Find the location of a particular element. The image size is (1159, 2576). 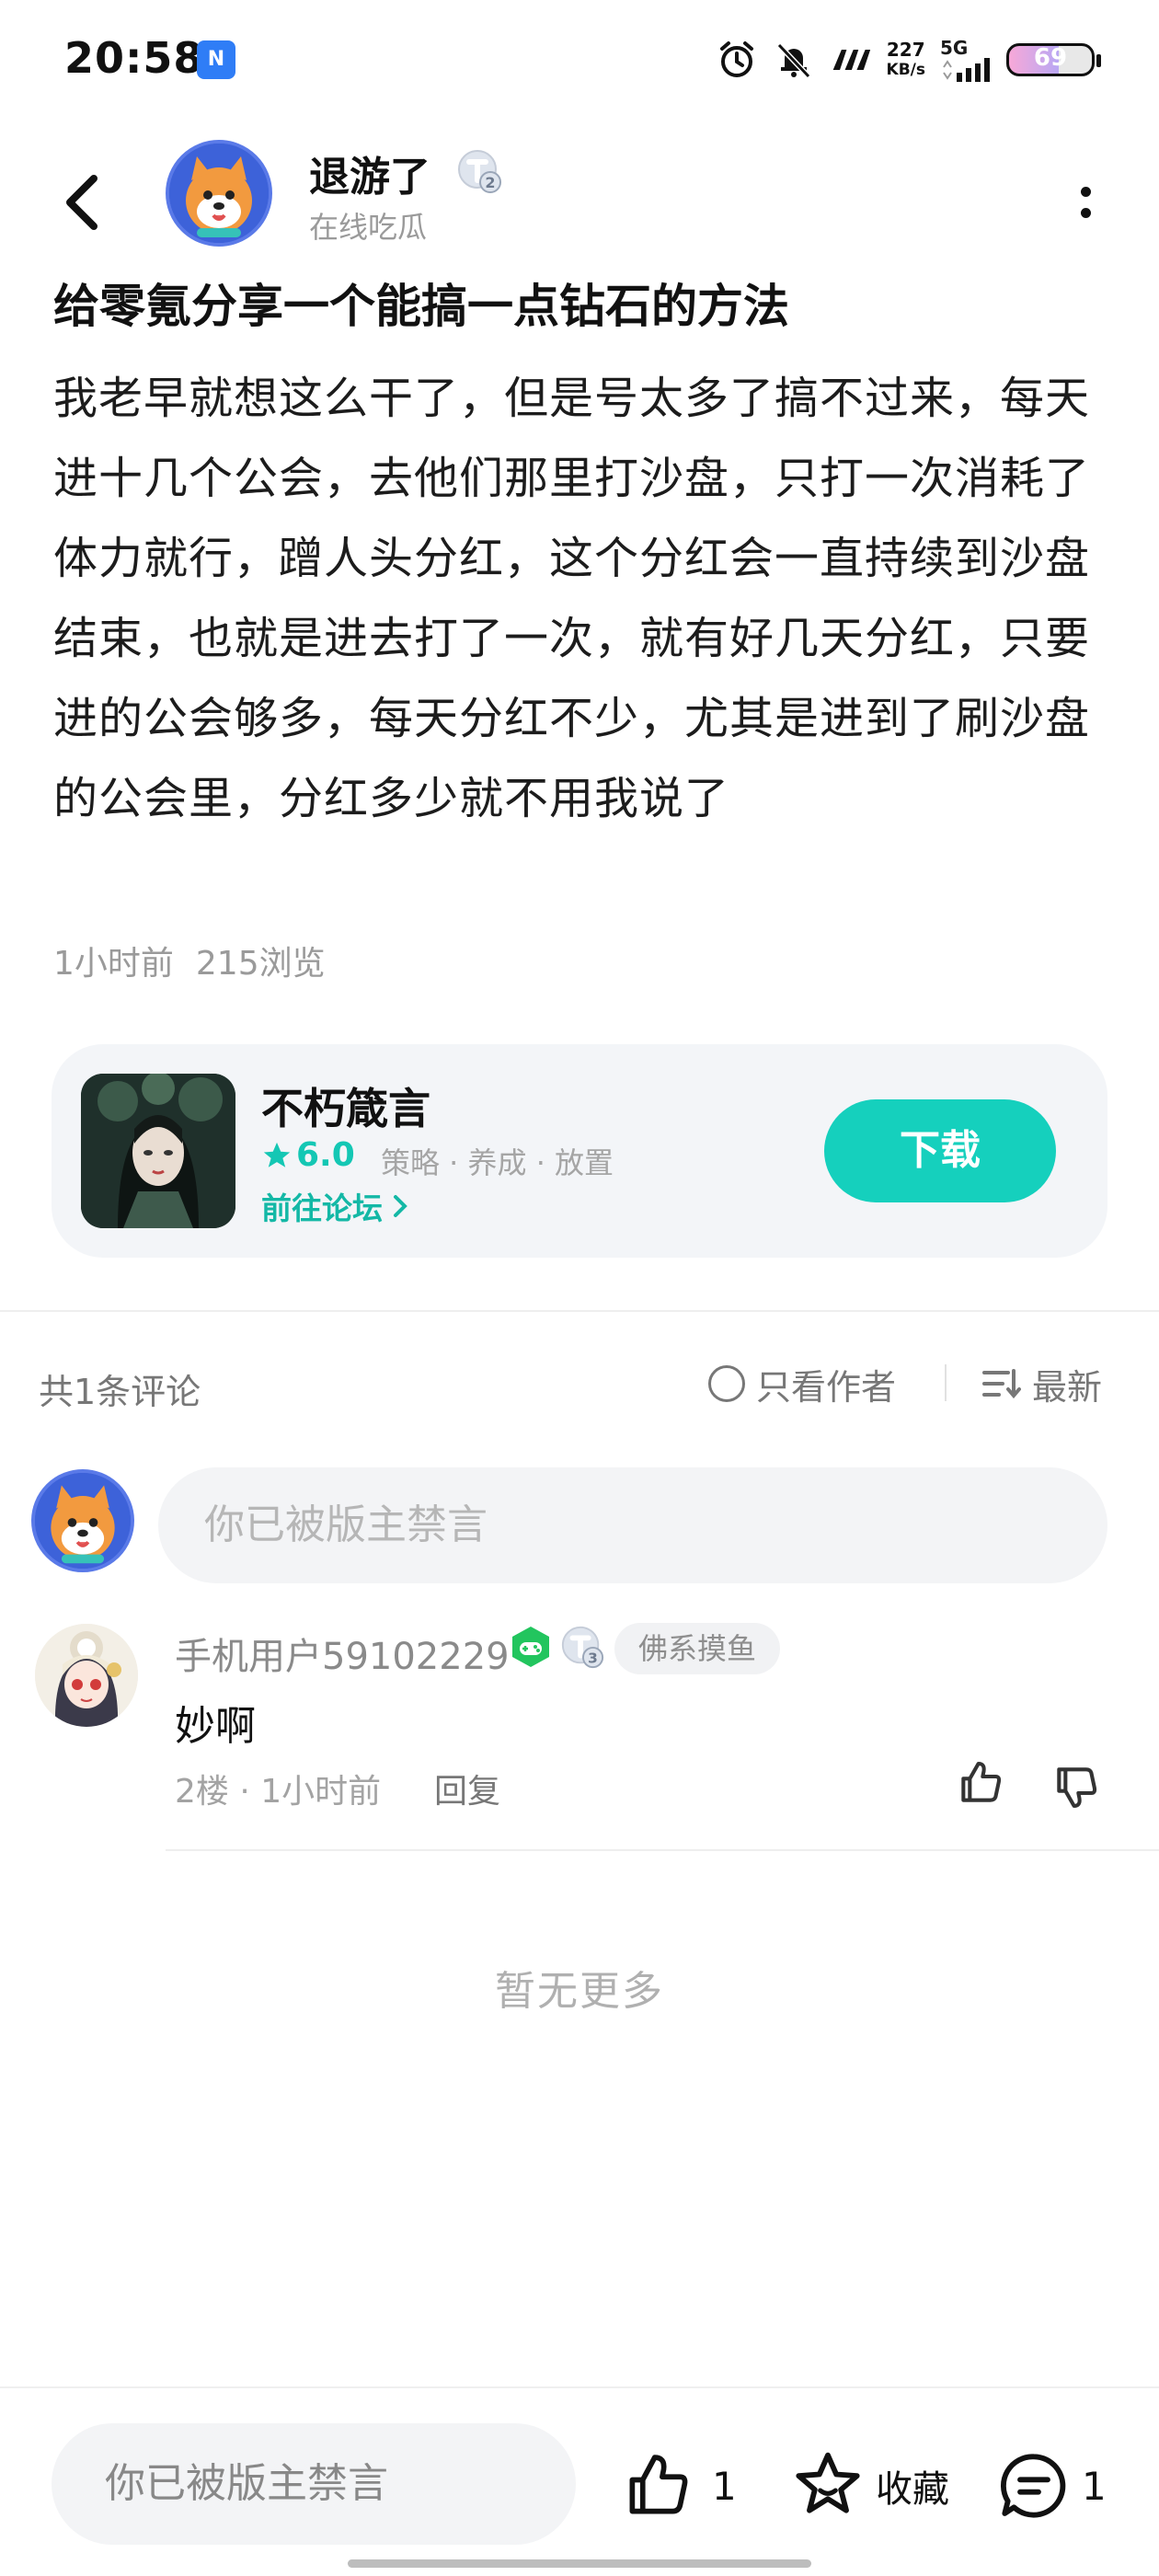

author-only-toggle: 只看作者 is located at coordinates (802, 1384).